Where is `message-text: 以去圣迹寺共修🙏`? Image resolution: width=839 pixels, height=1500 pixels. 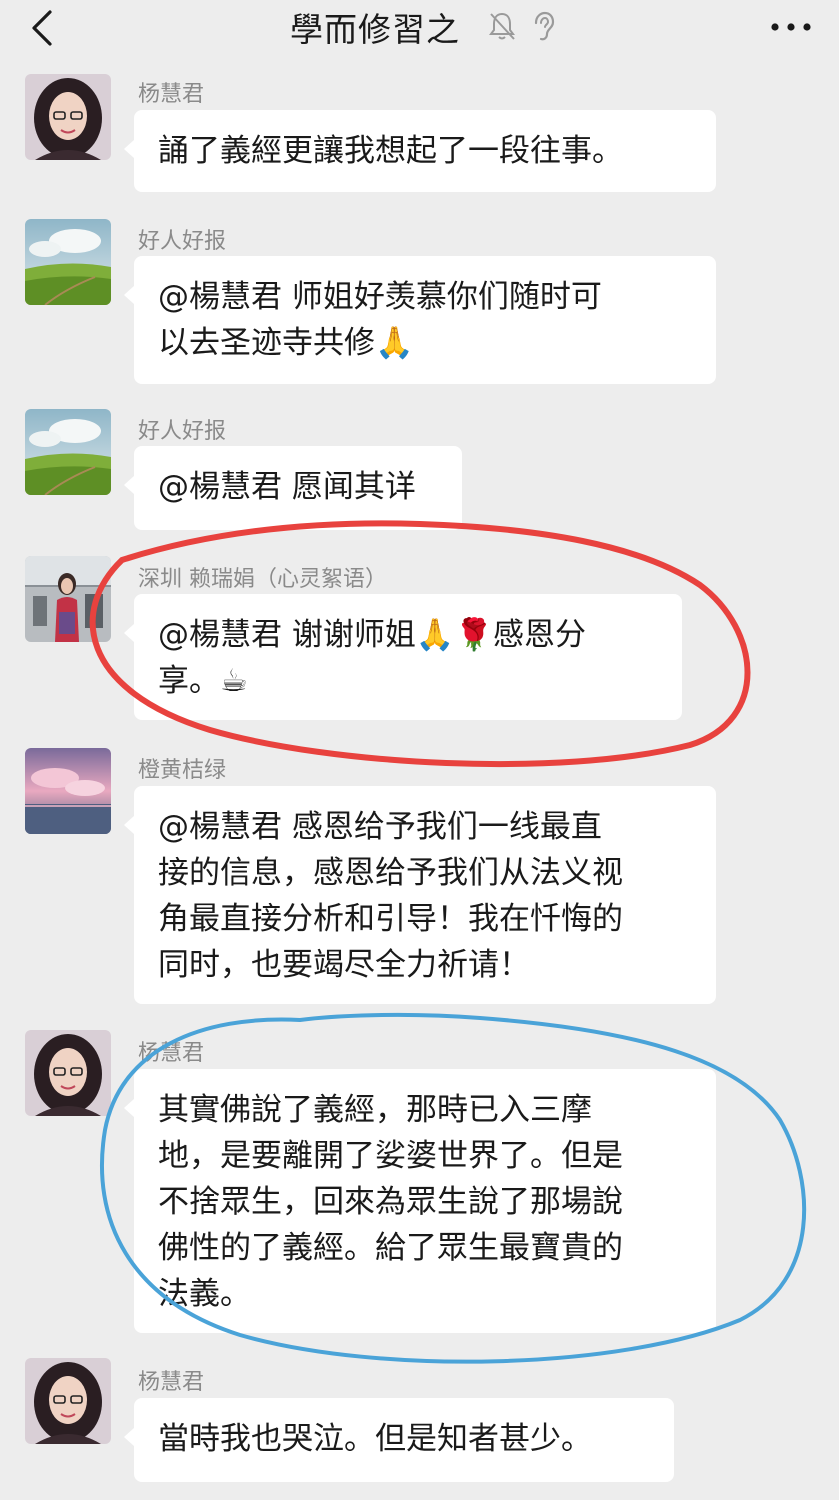
message-text: 以去圣迹寺共修🙏 is located at coordinates (286, 343).